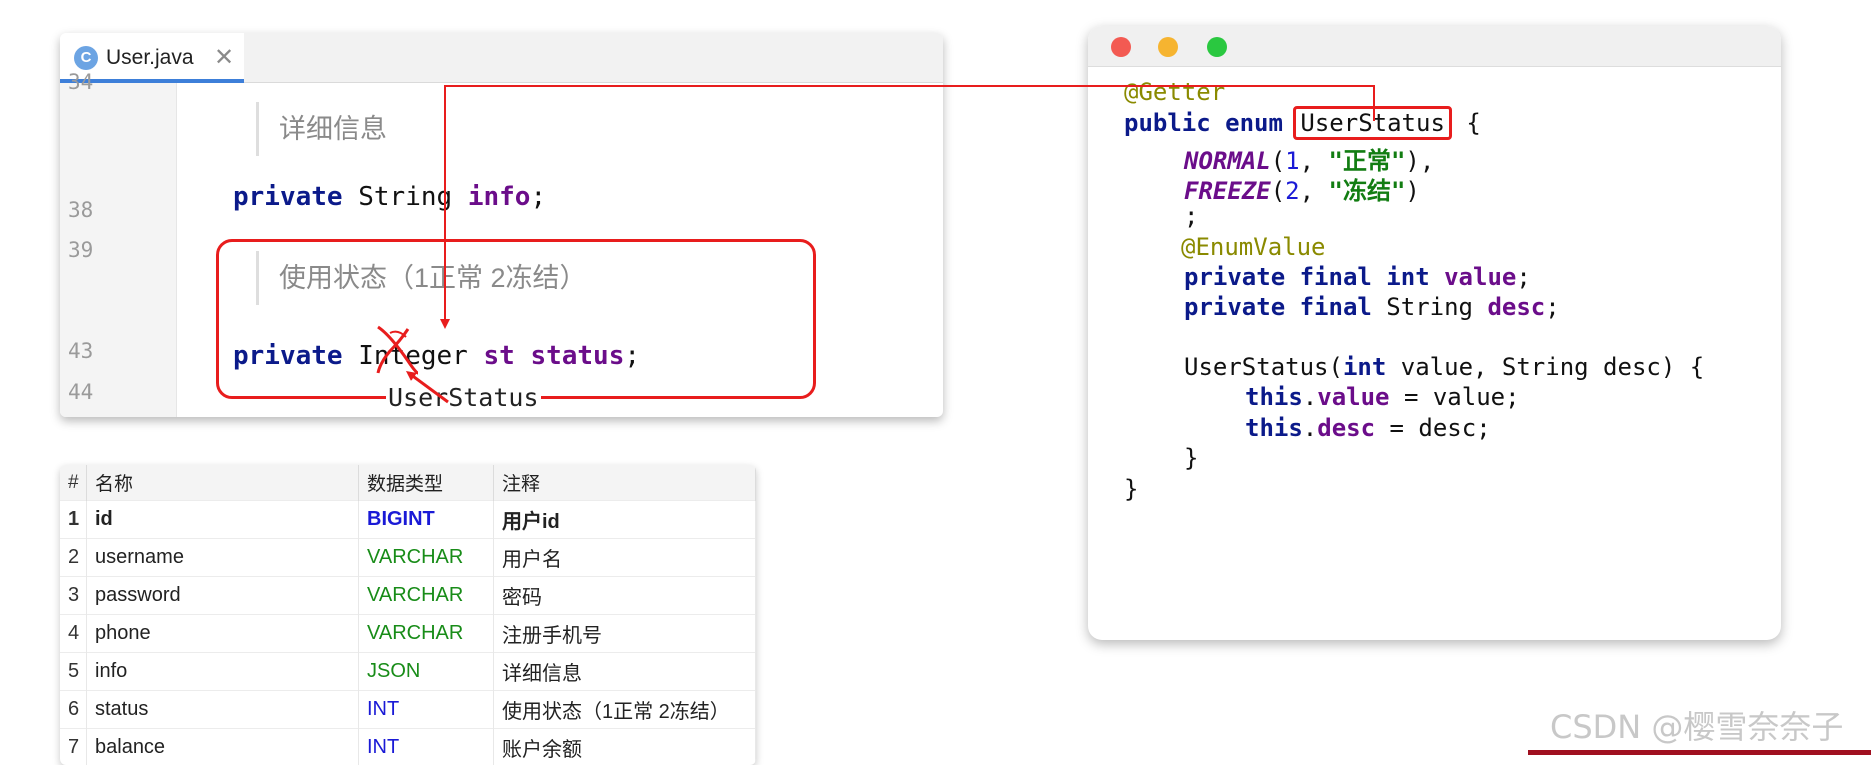 This screenshot has width=1871, height=765. I want to click on constructor-name: UserStatus, so click(1256, 367).